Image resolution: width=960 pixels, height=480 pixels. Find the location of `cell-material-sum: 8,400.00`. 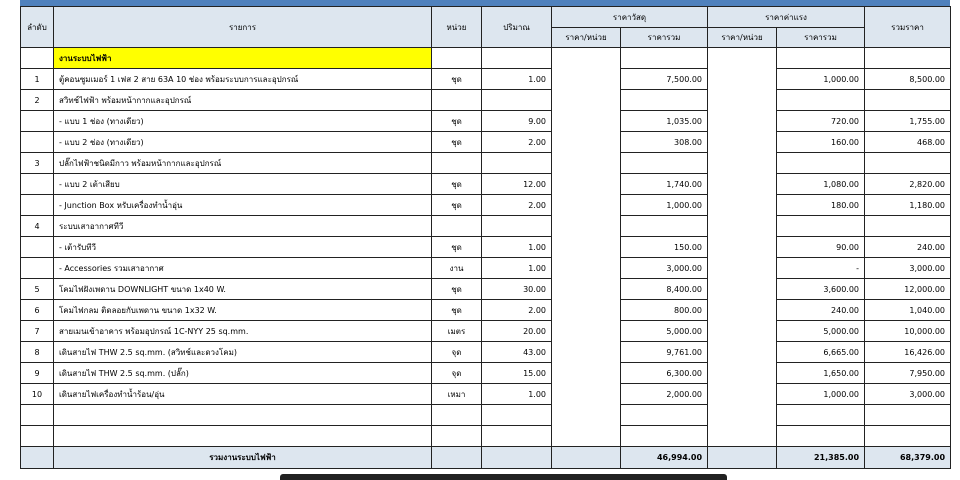

cell-material-sum: 8,400.00 is located at coordinates (664, 289).